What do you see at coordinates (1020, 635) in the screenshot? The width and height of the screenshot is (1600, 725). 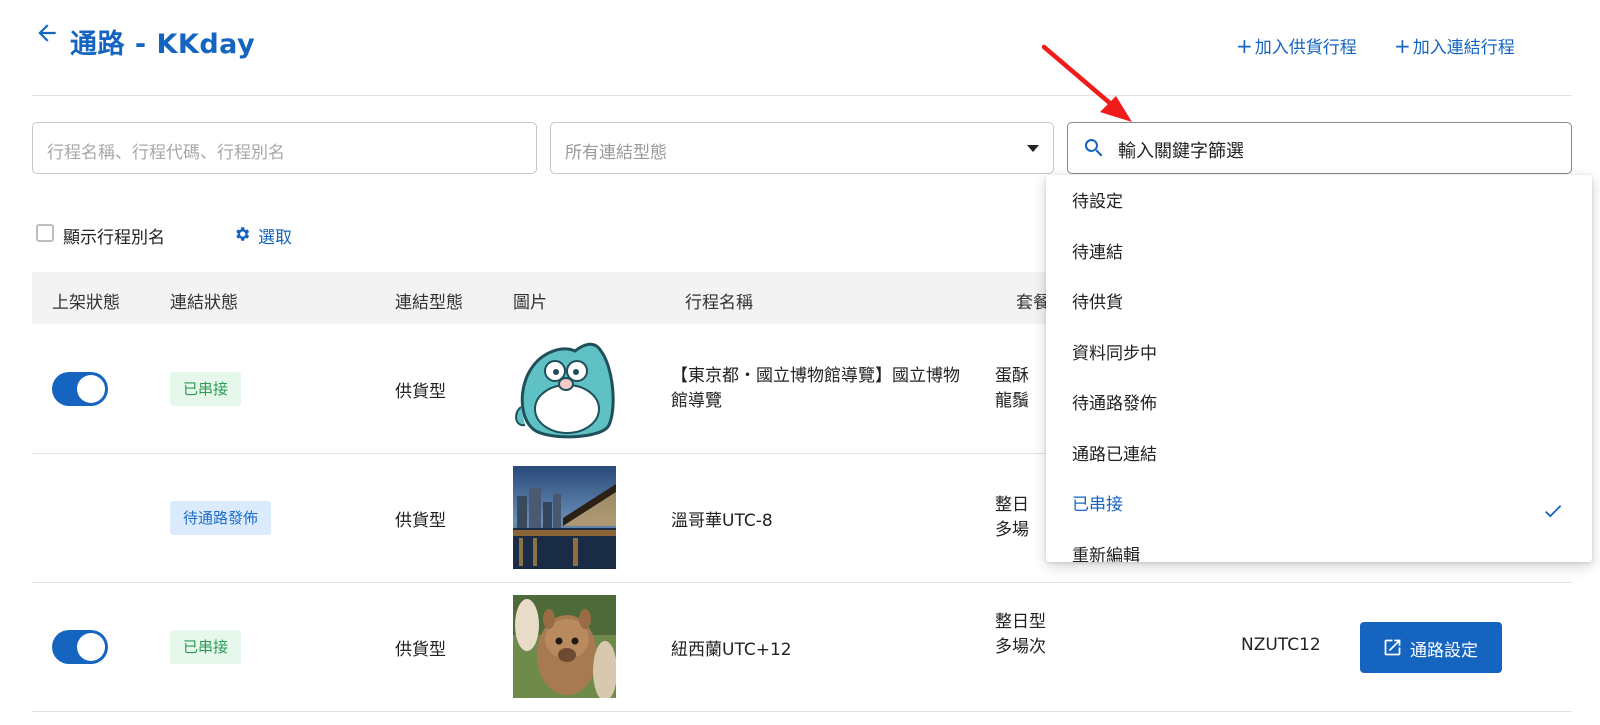 I see `package-cell: 整日型 多場次` at bounding box center [1020, 635].